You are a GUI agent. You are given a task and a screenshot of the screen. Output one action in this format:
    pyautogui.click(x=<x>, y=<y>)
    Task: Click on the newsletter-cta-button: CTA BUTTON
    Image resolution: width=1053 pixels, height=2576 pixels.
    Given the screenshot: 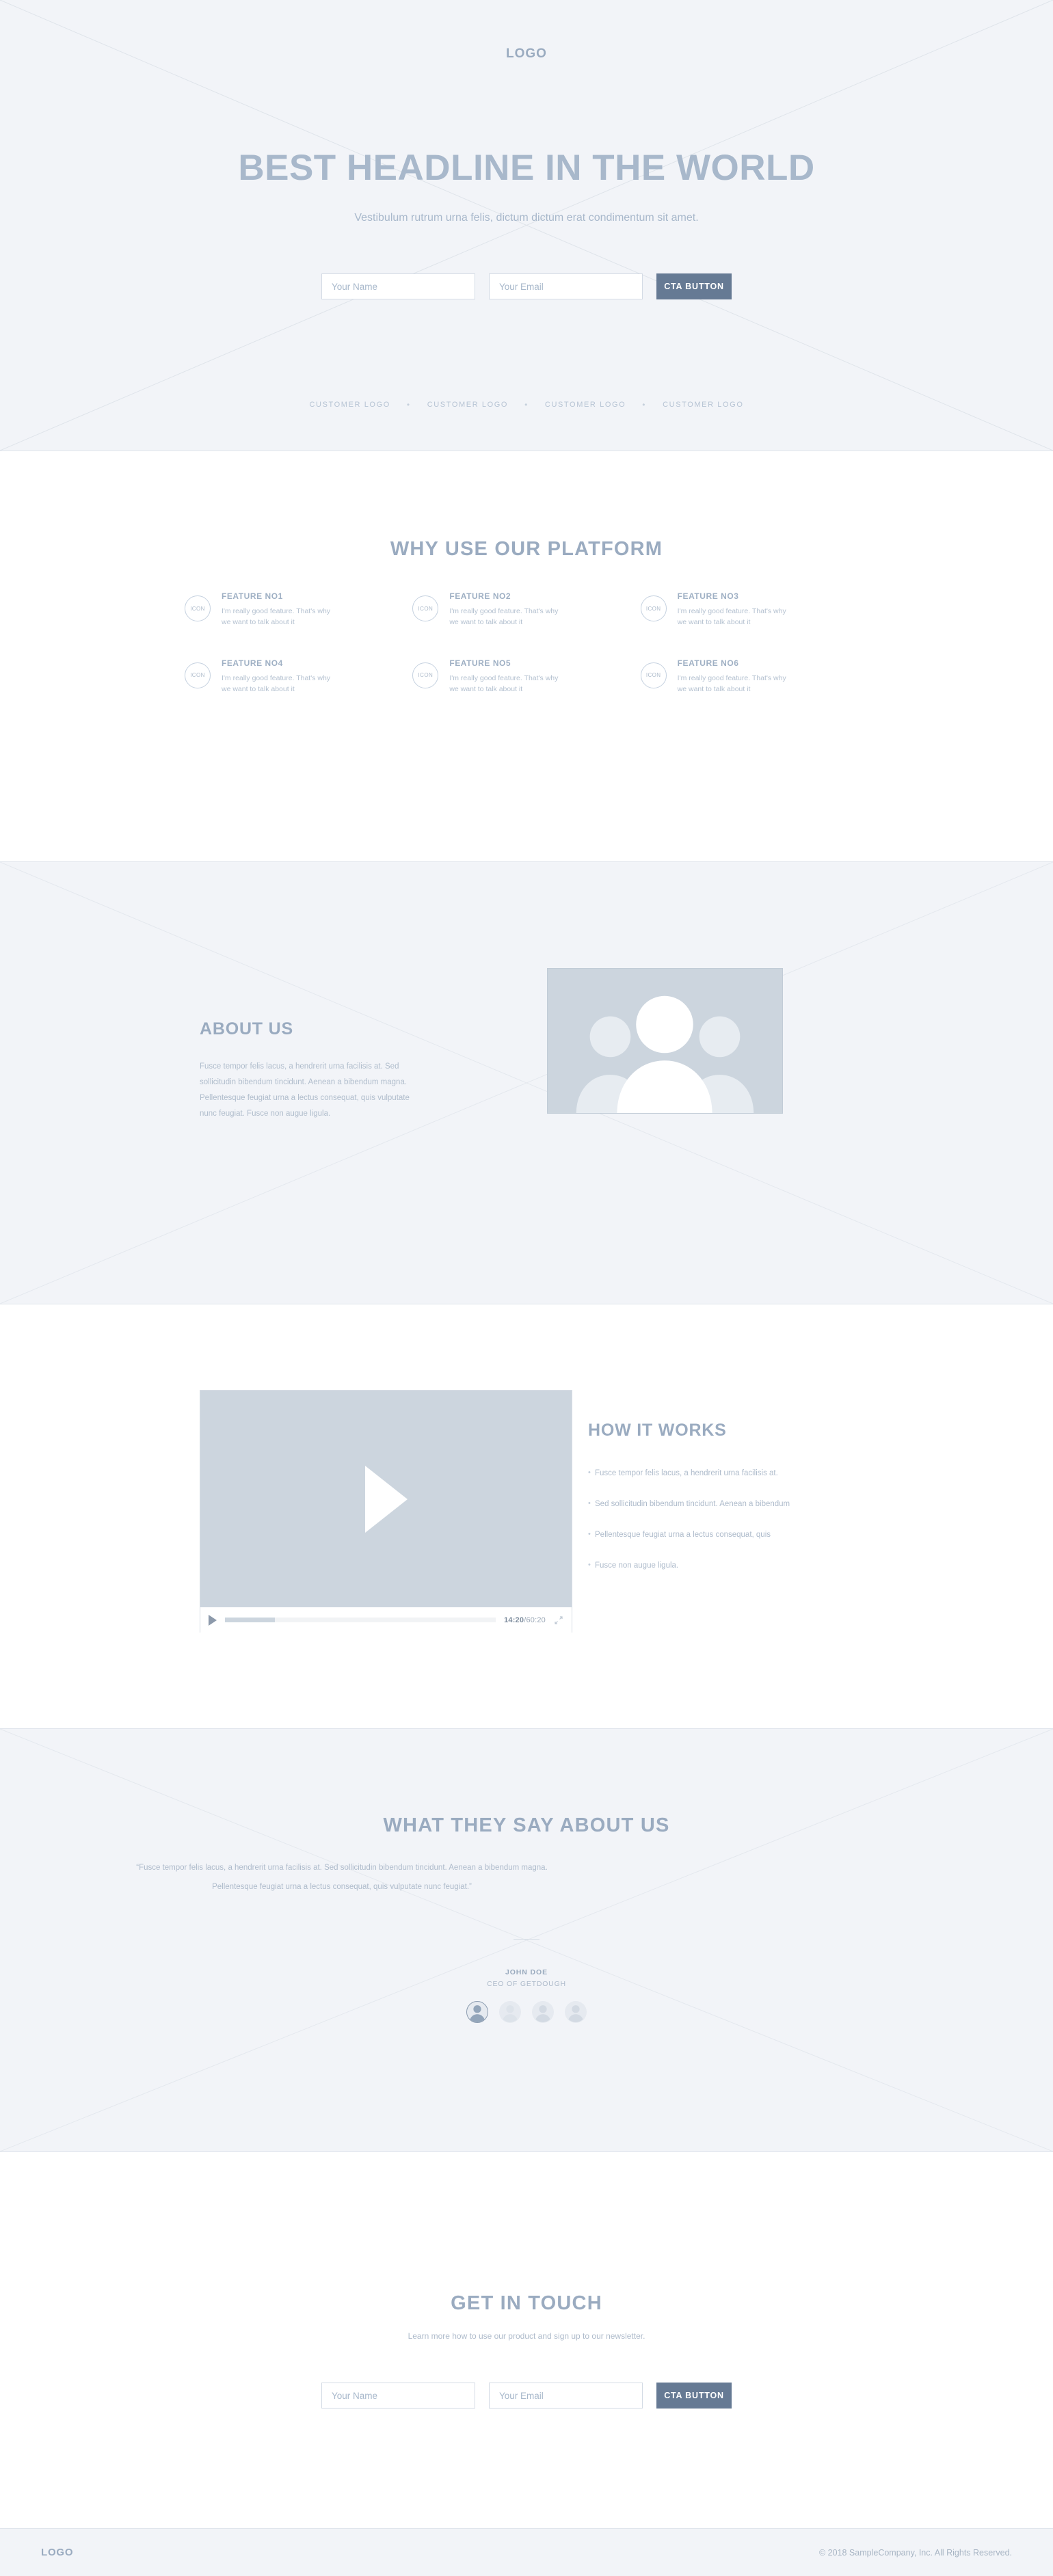 What is the action you would take?
    pyautogui.click(x=694, y=2396)
    